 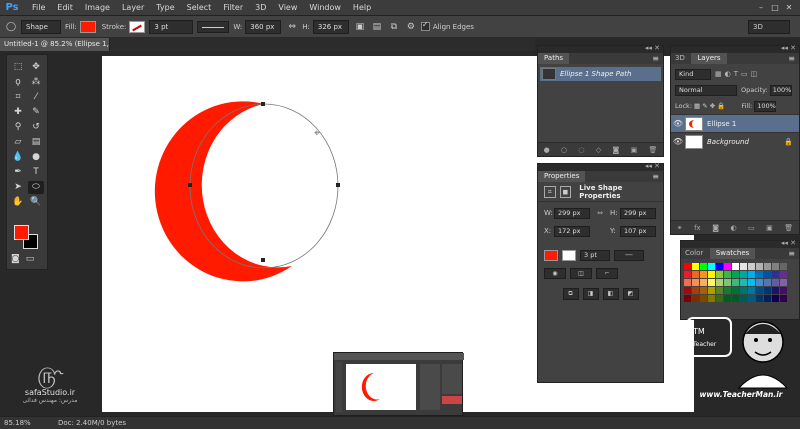 I want to click on combine-shapes-icon: ⧉, so click(x=570, y=294).